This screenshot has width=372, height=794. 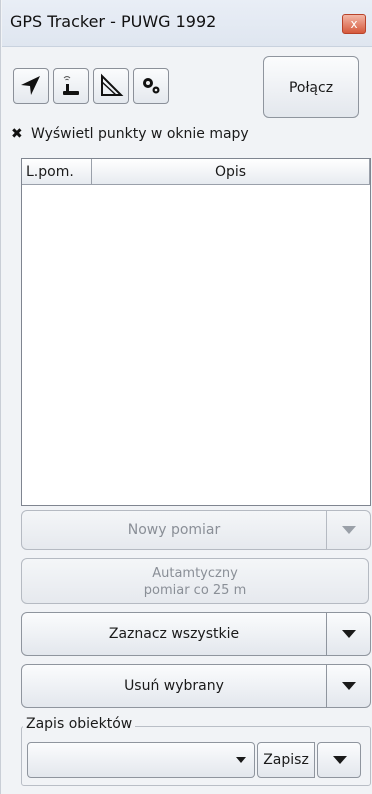 What do you see at coordinates (311, 87) in the screenshot?
I see `connect-button: Połącz` at bounding box center [311, 87].